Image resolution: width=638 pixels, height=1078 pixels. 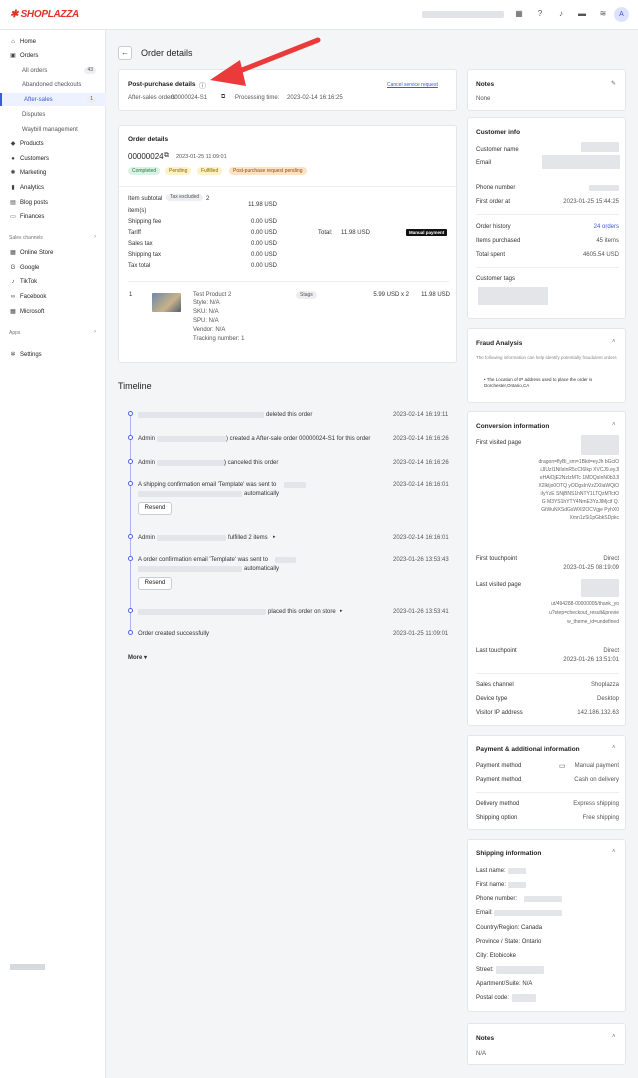 I want to click on sidebar-item-microsoft: ▦ Microsoft, so click(x=53, y=311).